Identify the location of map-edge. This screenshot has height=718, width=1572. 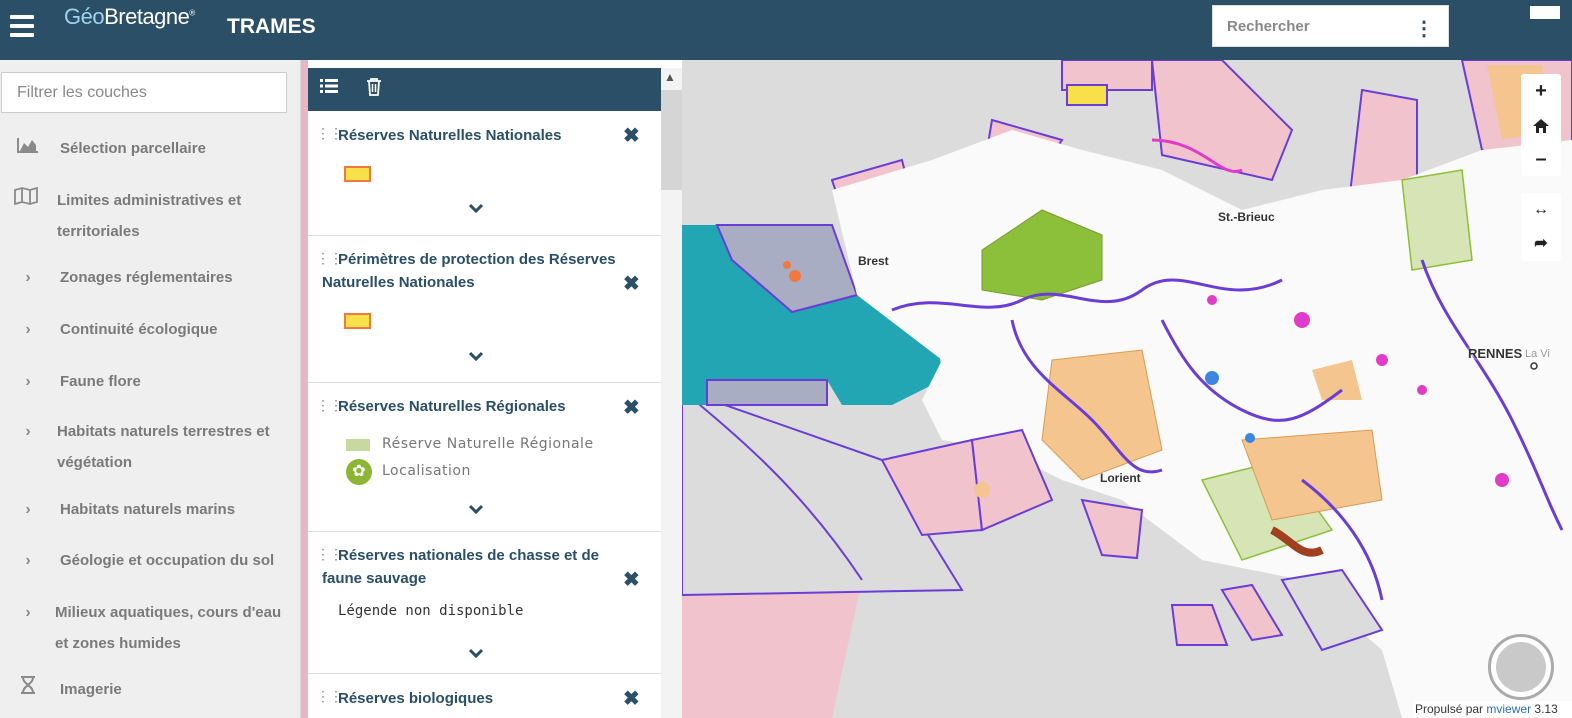
(304, 389).